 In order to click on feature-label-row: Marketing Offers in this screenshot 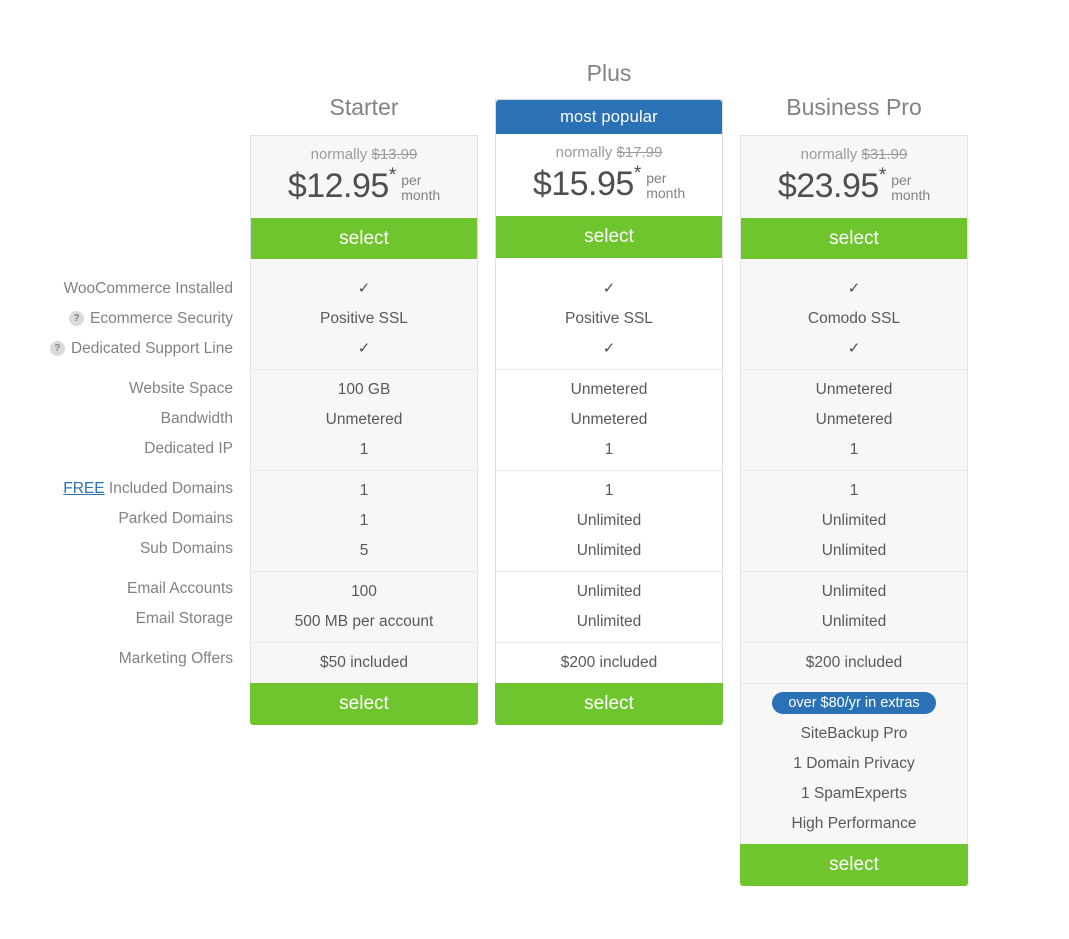, I will do `click(118, 659)`.